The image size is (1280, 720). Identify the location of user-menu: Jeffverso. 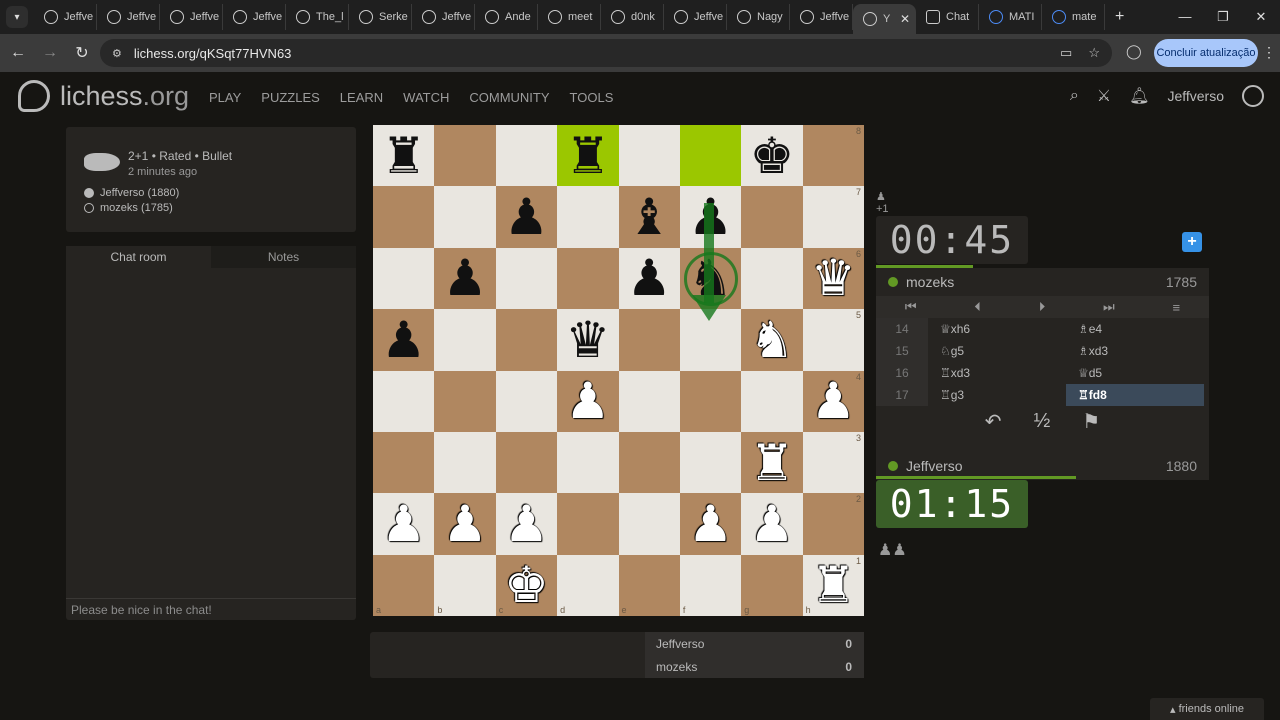
(1195, 96).